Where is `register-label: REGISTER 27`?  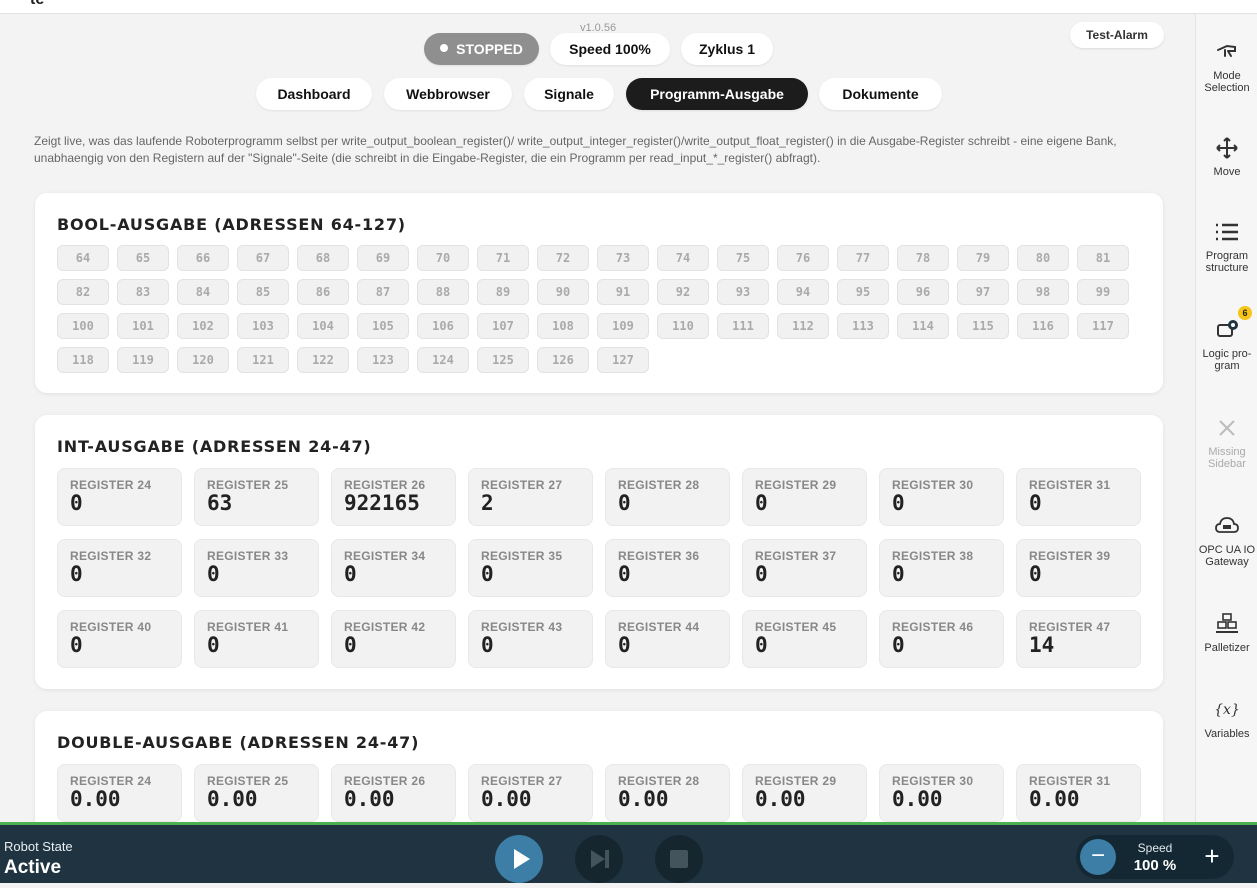 register-label: REGISTER 27 is located at coordinates (522, 485).